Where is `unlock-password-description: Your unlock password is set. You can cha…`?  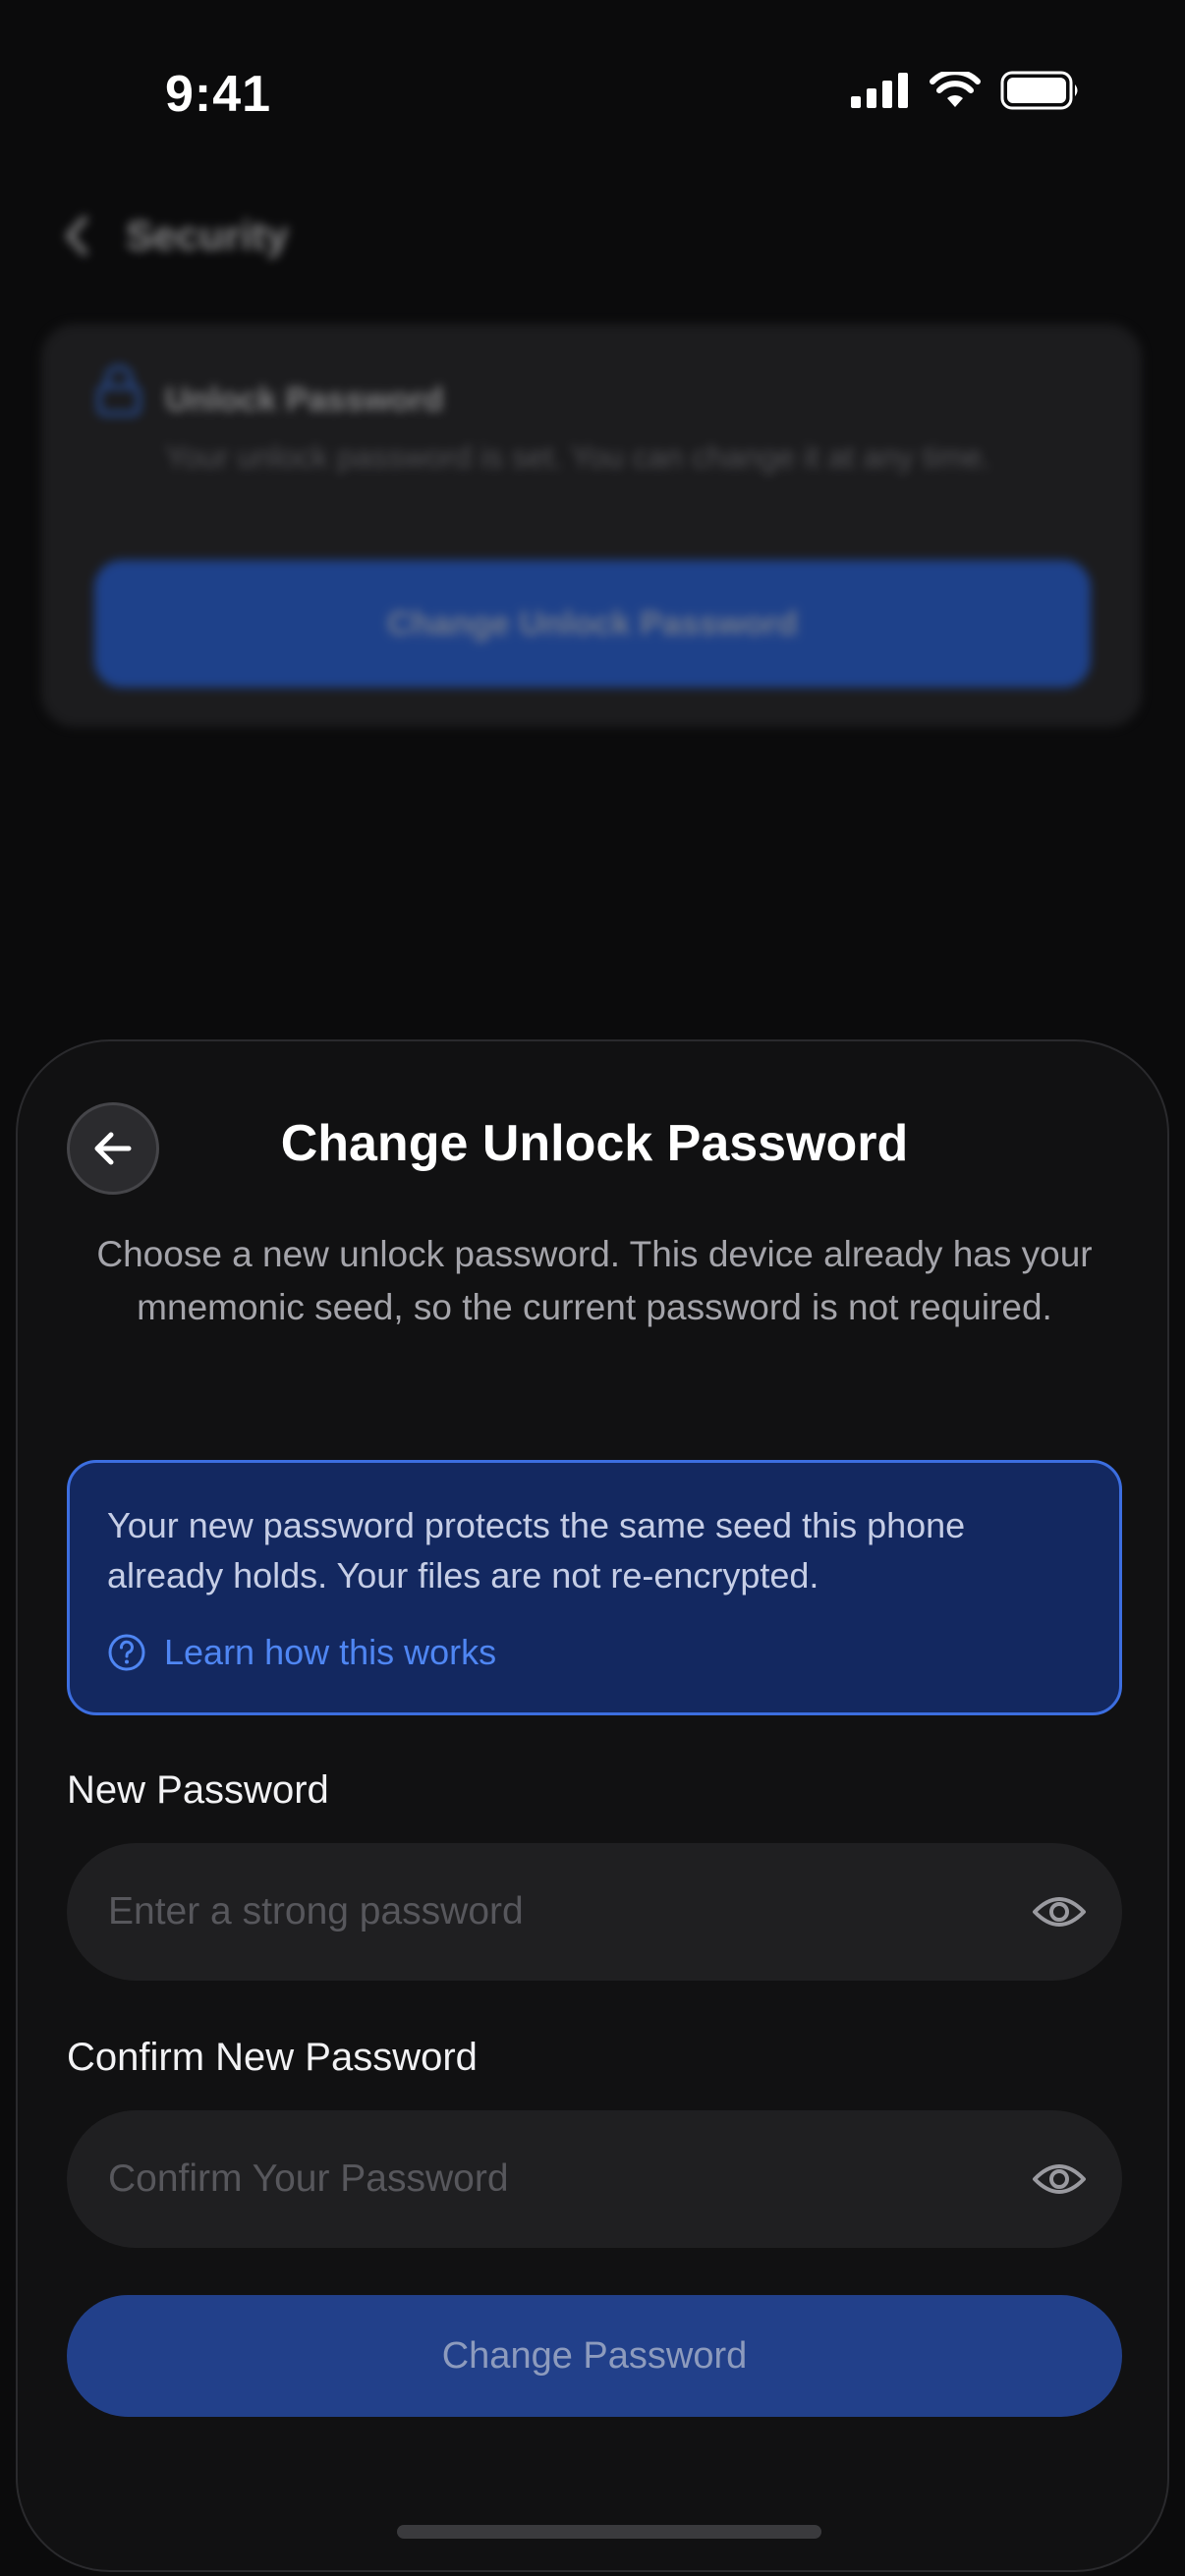 unlock-password-description: Your unlock password is set. You can cha… is located at coordinates (578, 457).